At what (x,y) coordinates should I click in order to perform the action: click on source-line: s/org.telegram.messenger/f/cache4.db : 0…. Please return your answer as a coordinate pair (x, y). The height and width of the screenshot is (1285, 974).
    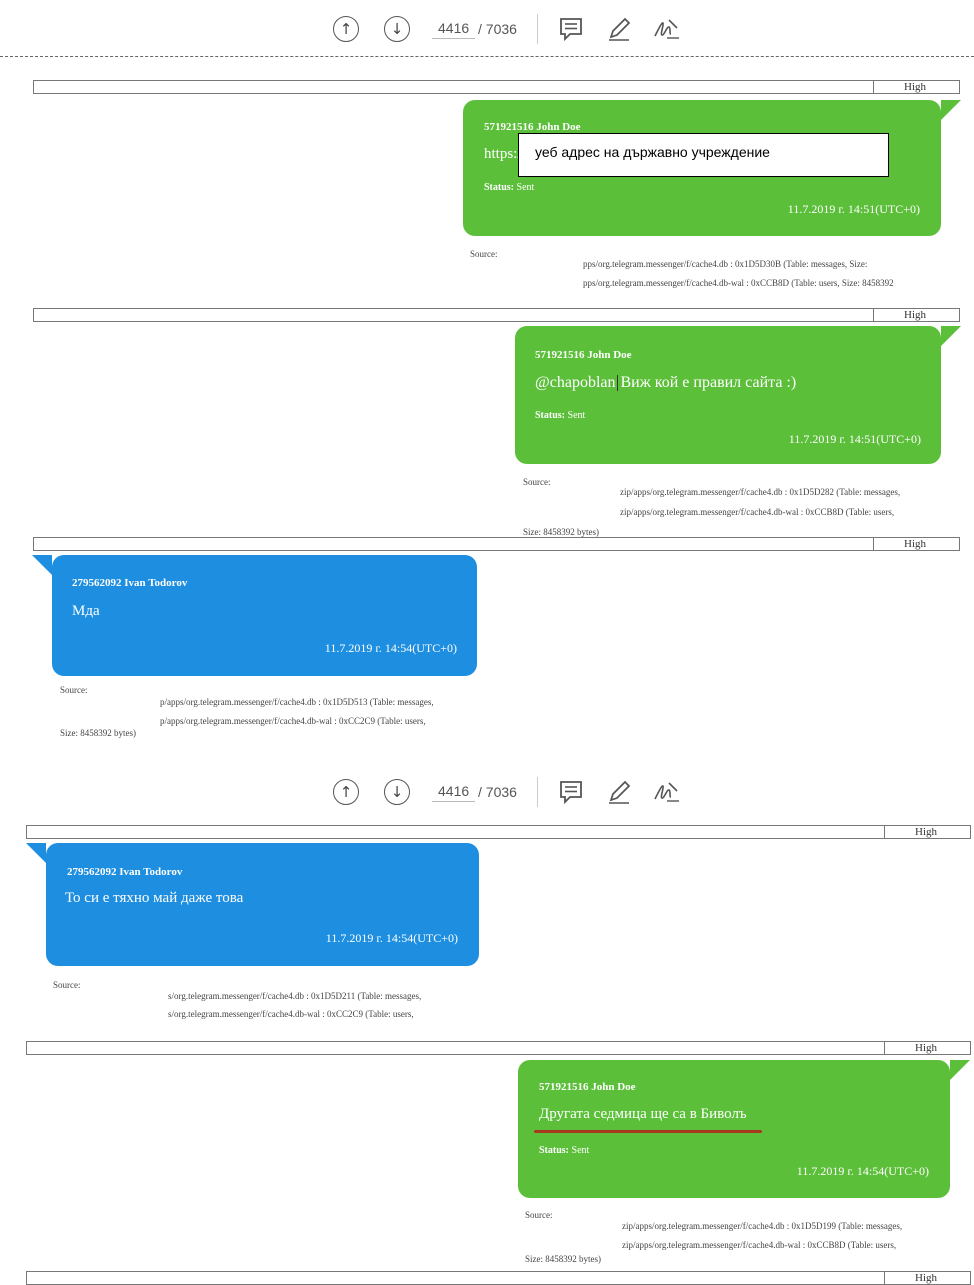
    Looking at the image, I should click on (295, 996).